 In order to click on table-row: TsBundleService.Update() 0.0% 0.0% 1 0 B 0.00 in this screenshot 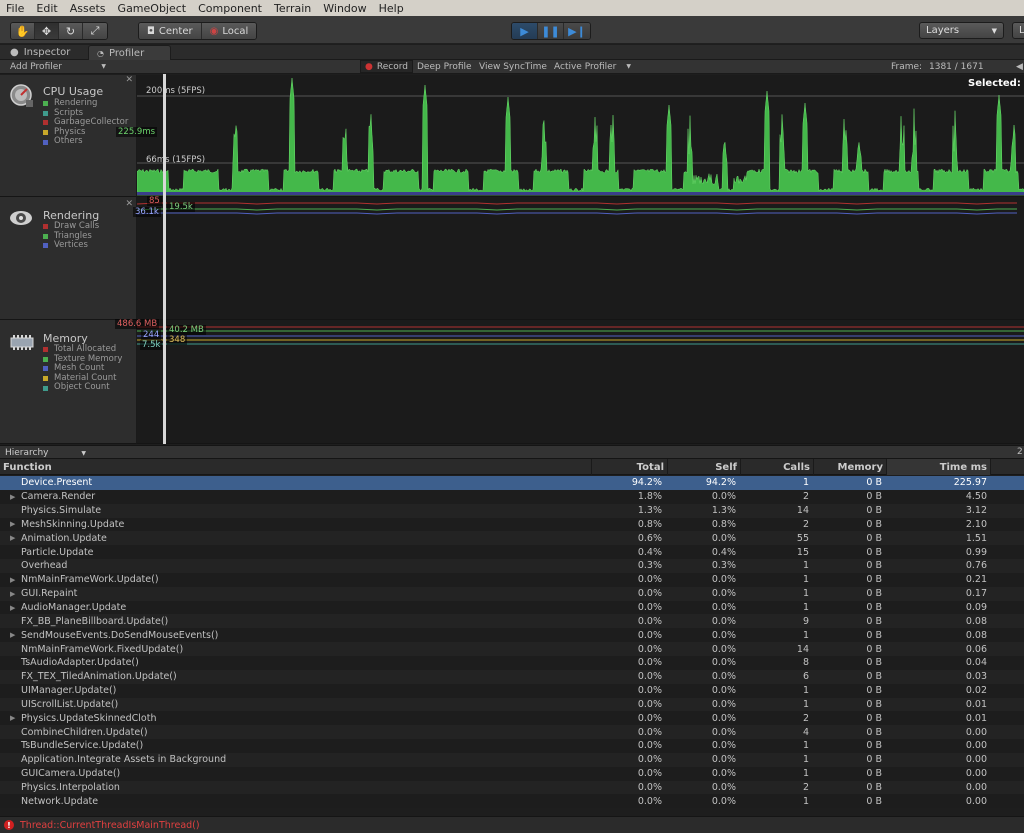, I will do `click(512, 746)`.